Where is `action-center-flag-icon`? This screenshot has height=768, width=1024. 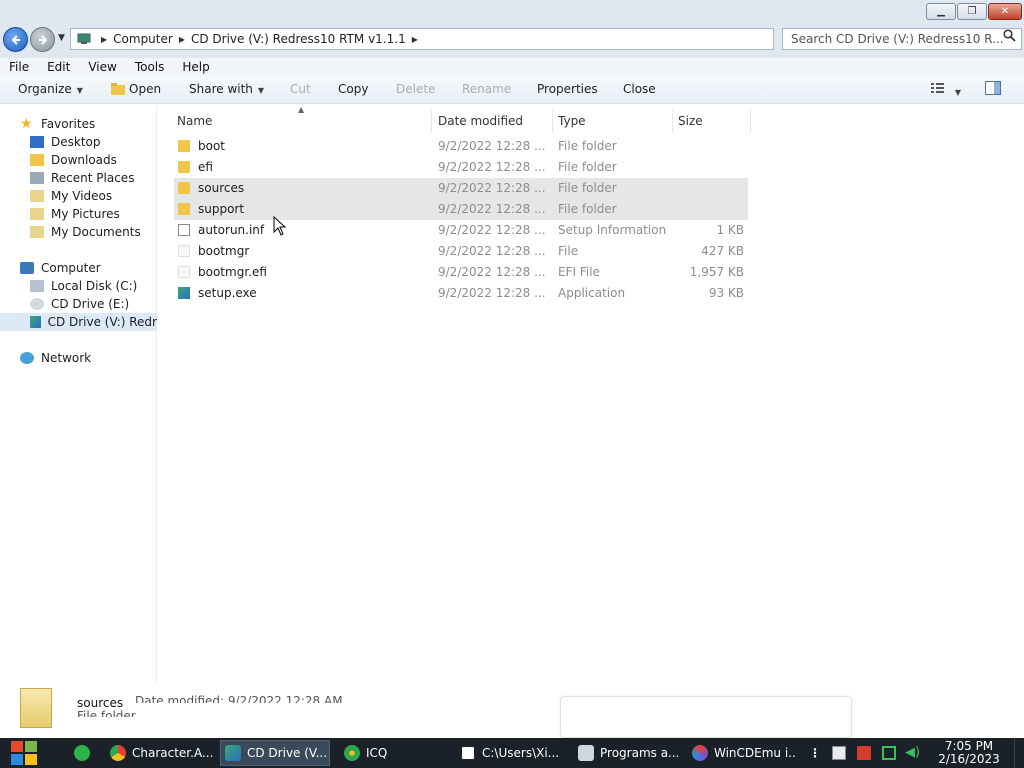
action-center-flag-icon is located at coordinates (864, 753).